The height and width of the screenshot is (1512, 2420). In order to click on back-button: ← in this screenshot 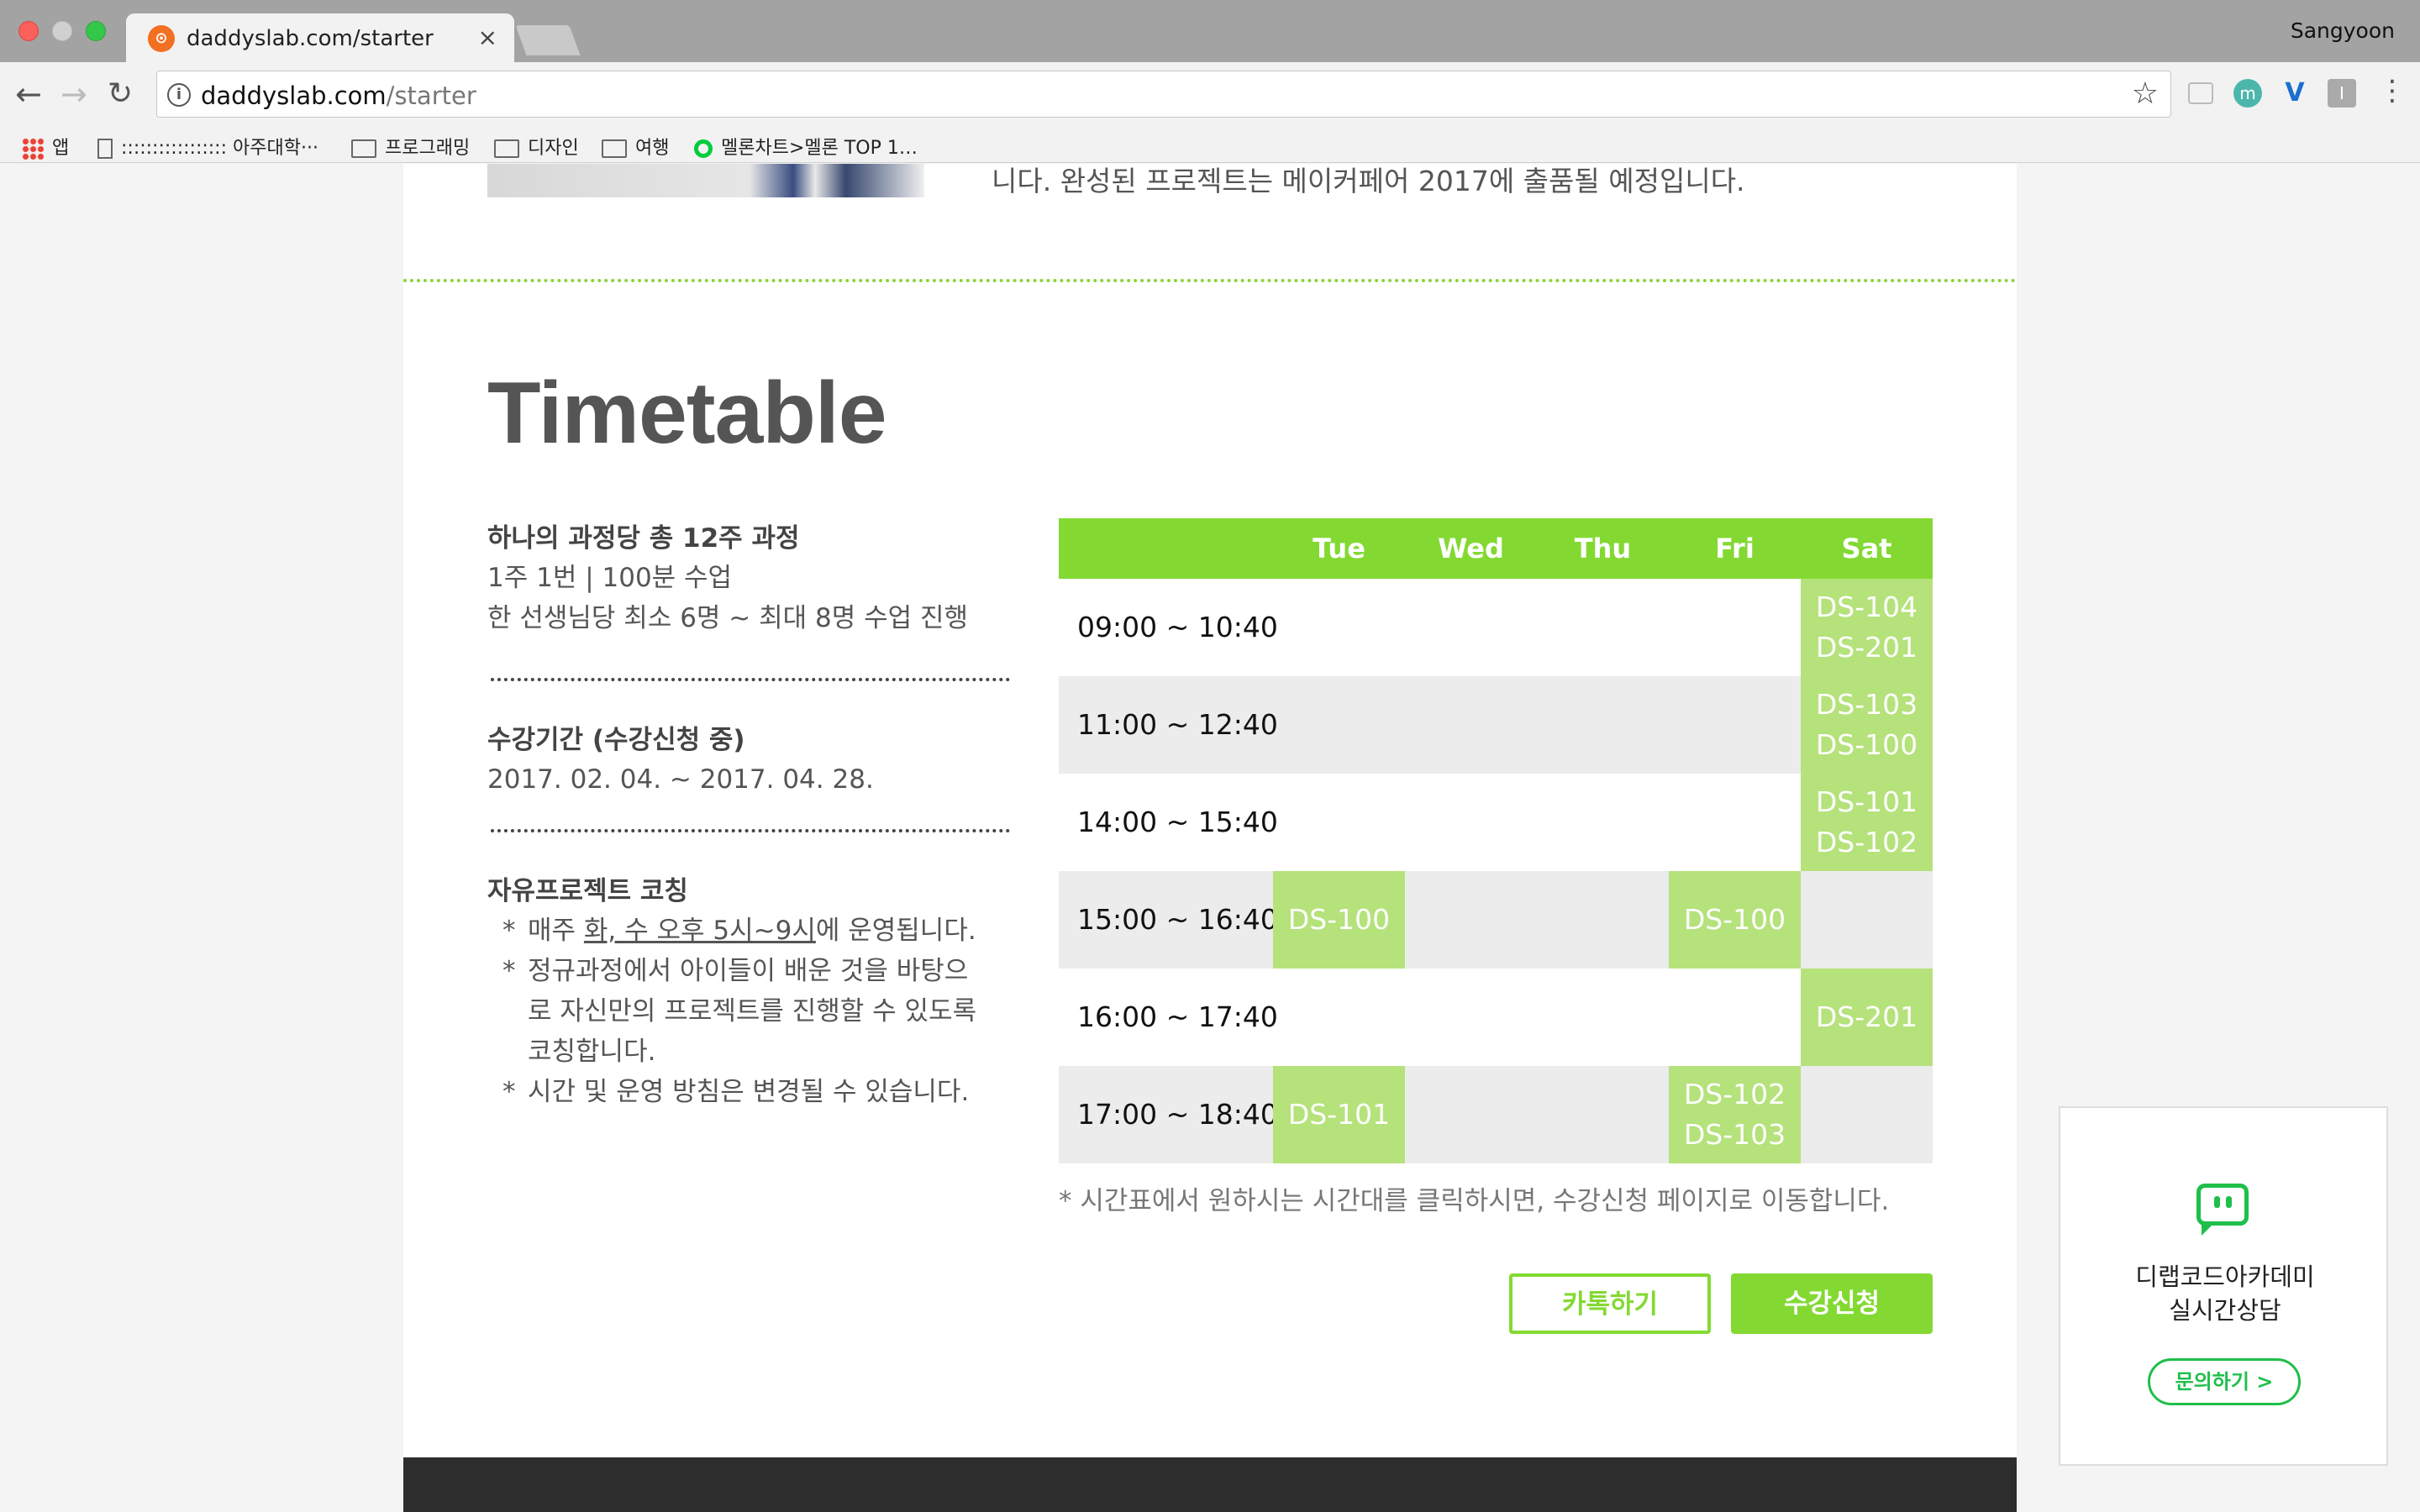, I will do `click(28, 94)`.